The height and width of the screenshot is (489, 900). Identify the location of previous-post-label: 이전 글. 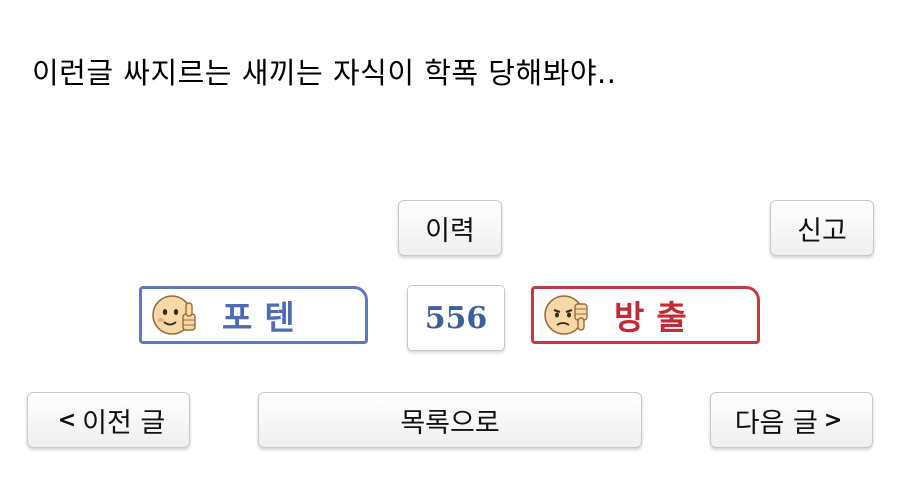
(124, 423).